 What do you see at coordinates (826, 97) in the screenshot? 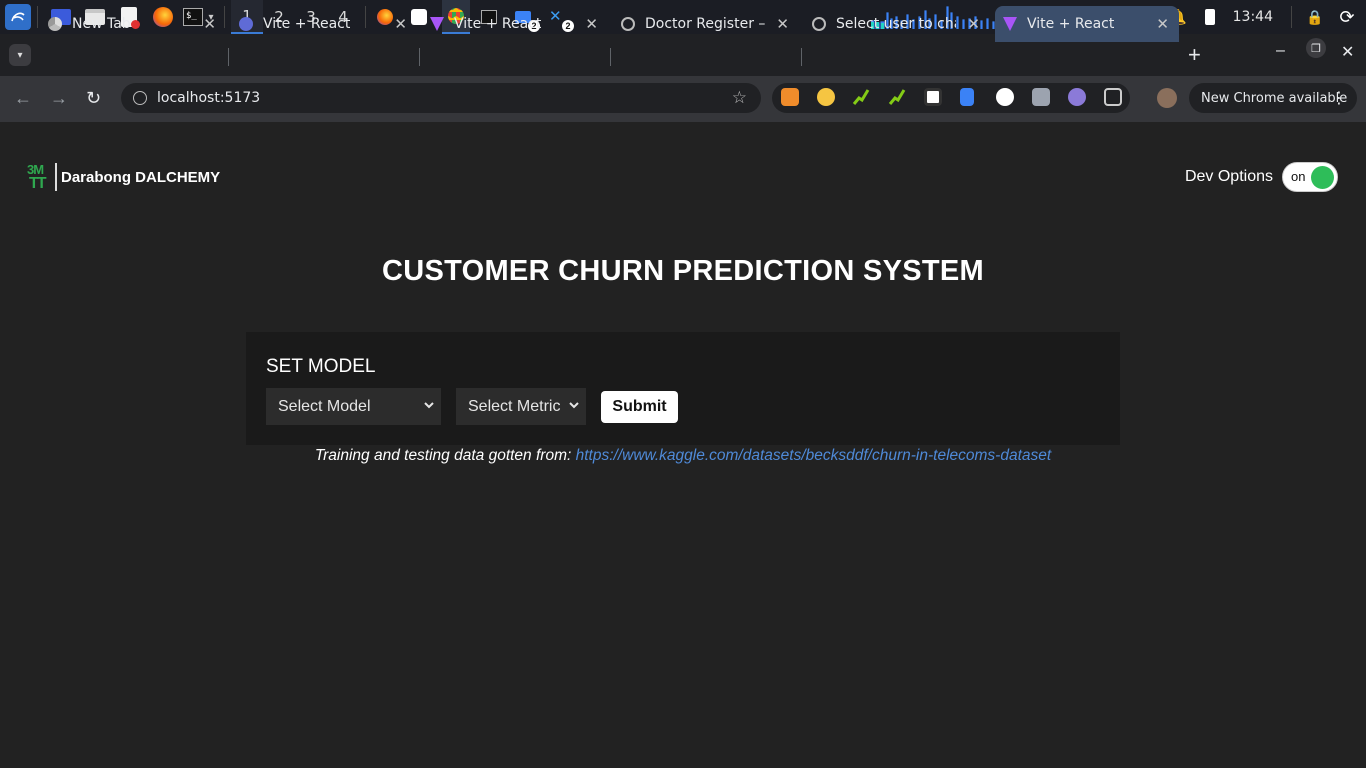
I see `emoji-extension-icon` at bounding box center [826, 97].